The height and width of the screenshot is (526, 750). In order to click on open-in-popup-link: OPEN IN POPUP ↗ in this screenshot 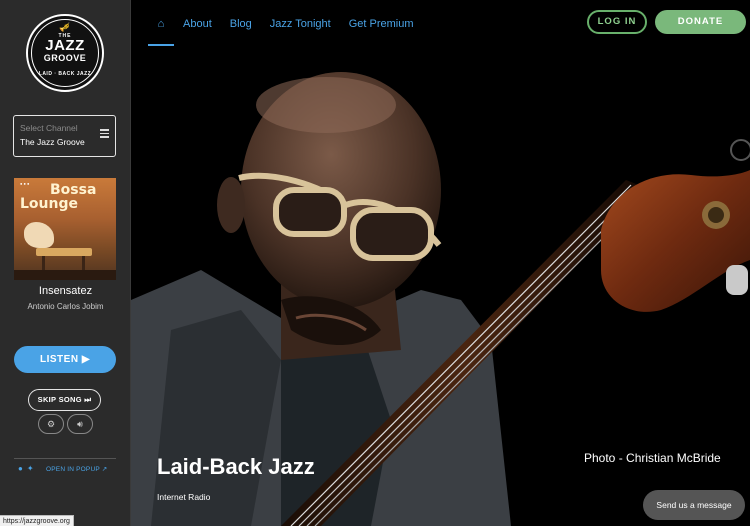, I will do `click(76, 469)`.